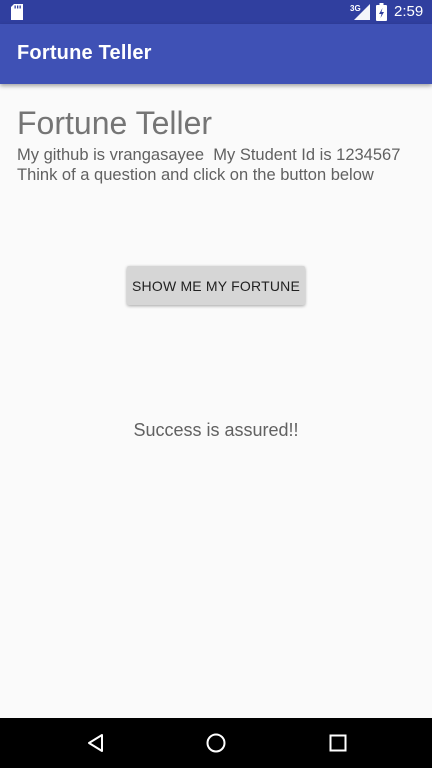 This screenshot has height=768, width=432. I want to click on show-fortune-button: SHOW ME MY FORTUNE, so click(216, 285).